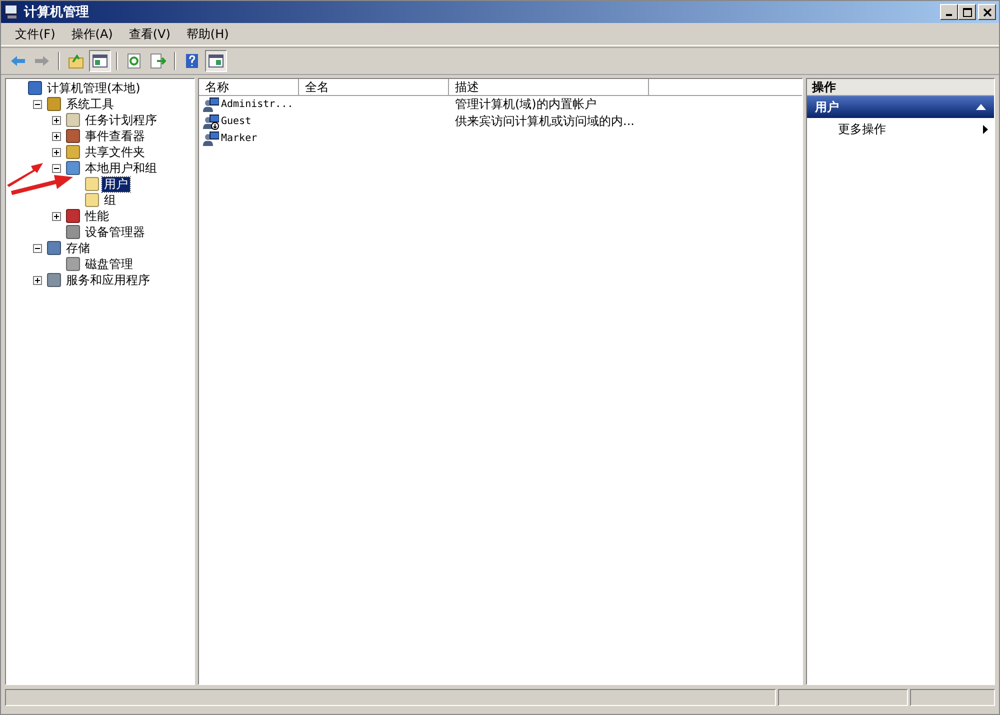 The width and height of the screenshot is (1000, 715). Describe the element at coordinates (115, 152) in the screenshot. I see `tree-item: 共享文件夹` at that location.